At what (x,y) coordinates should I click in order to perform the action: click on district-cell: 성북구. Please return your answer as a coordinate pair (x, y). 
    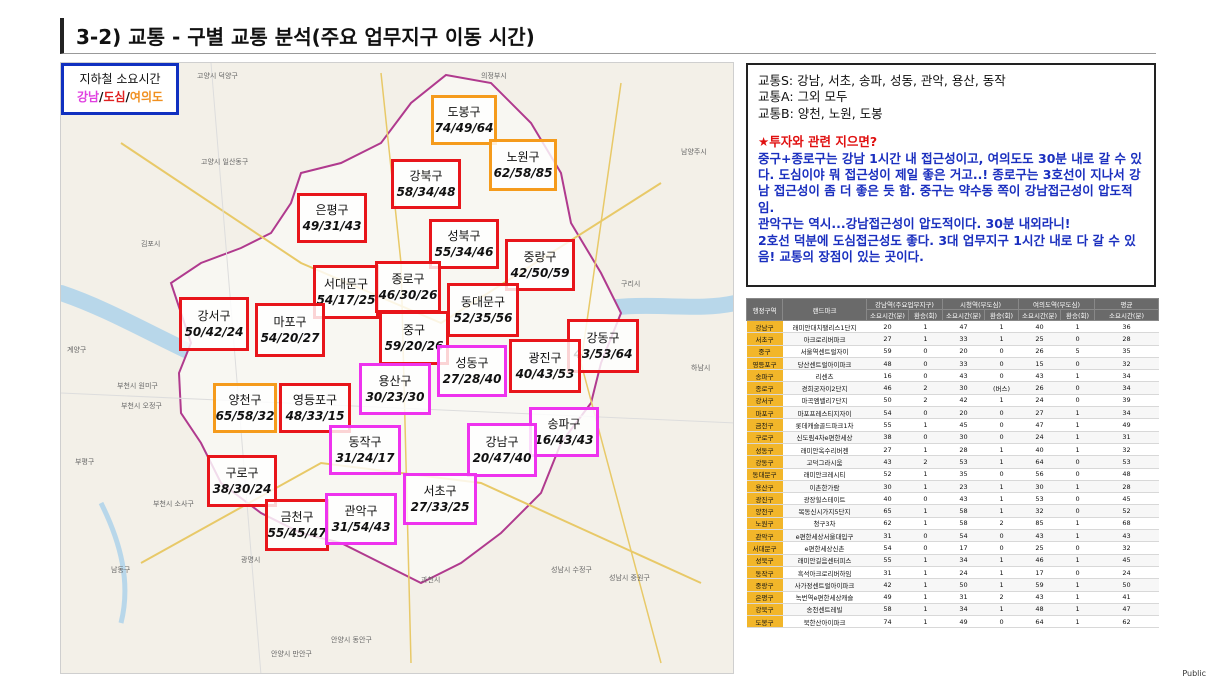
    Looking at the image, I should click on (764, 560).